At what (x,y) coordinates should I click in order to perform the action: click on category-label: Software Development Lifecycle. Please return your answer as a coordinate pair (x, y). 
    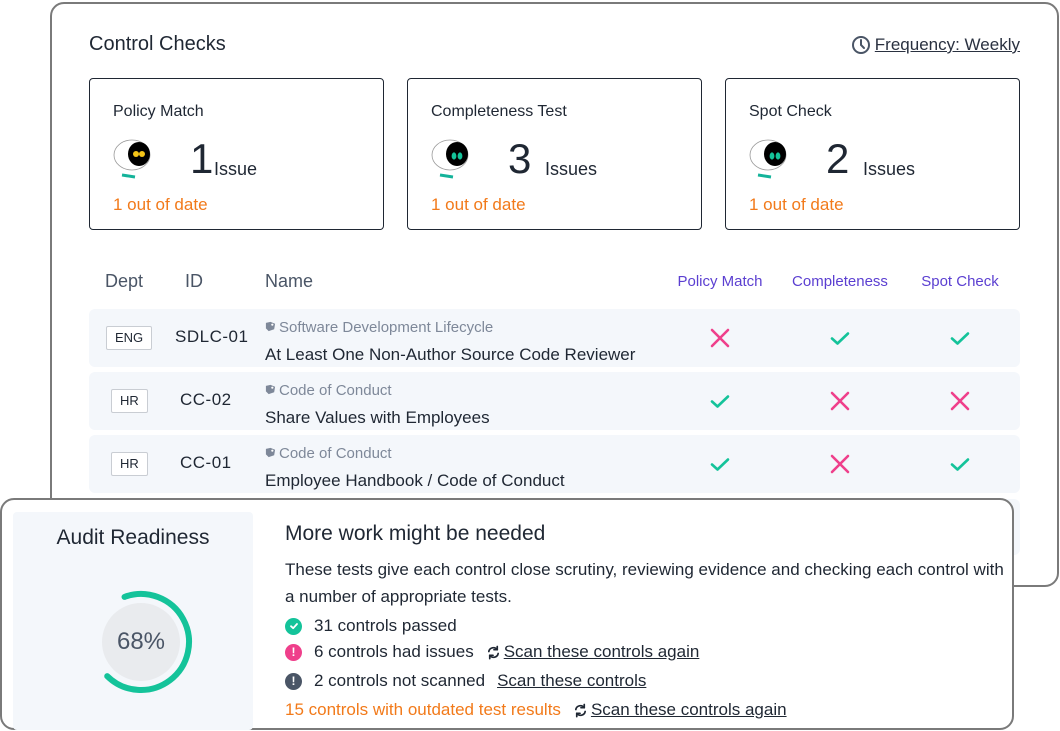
    Looking at the image, I should click on (386, 327).